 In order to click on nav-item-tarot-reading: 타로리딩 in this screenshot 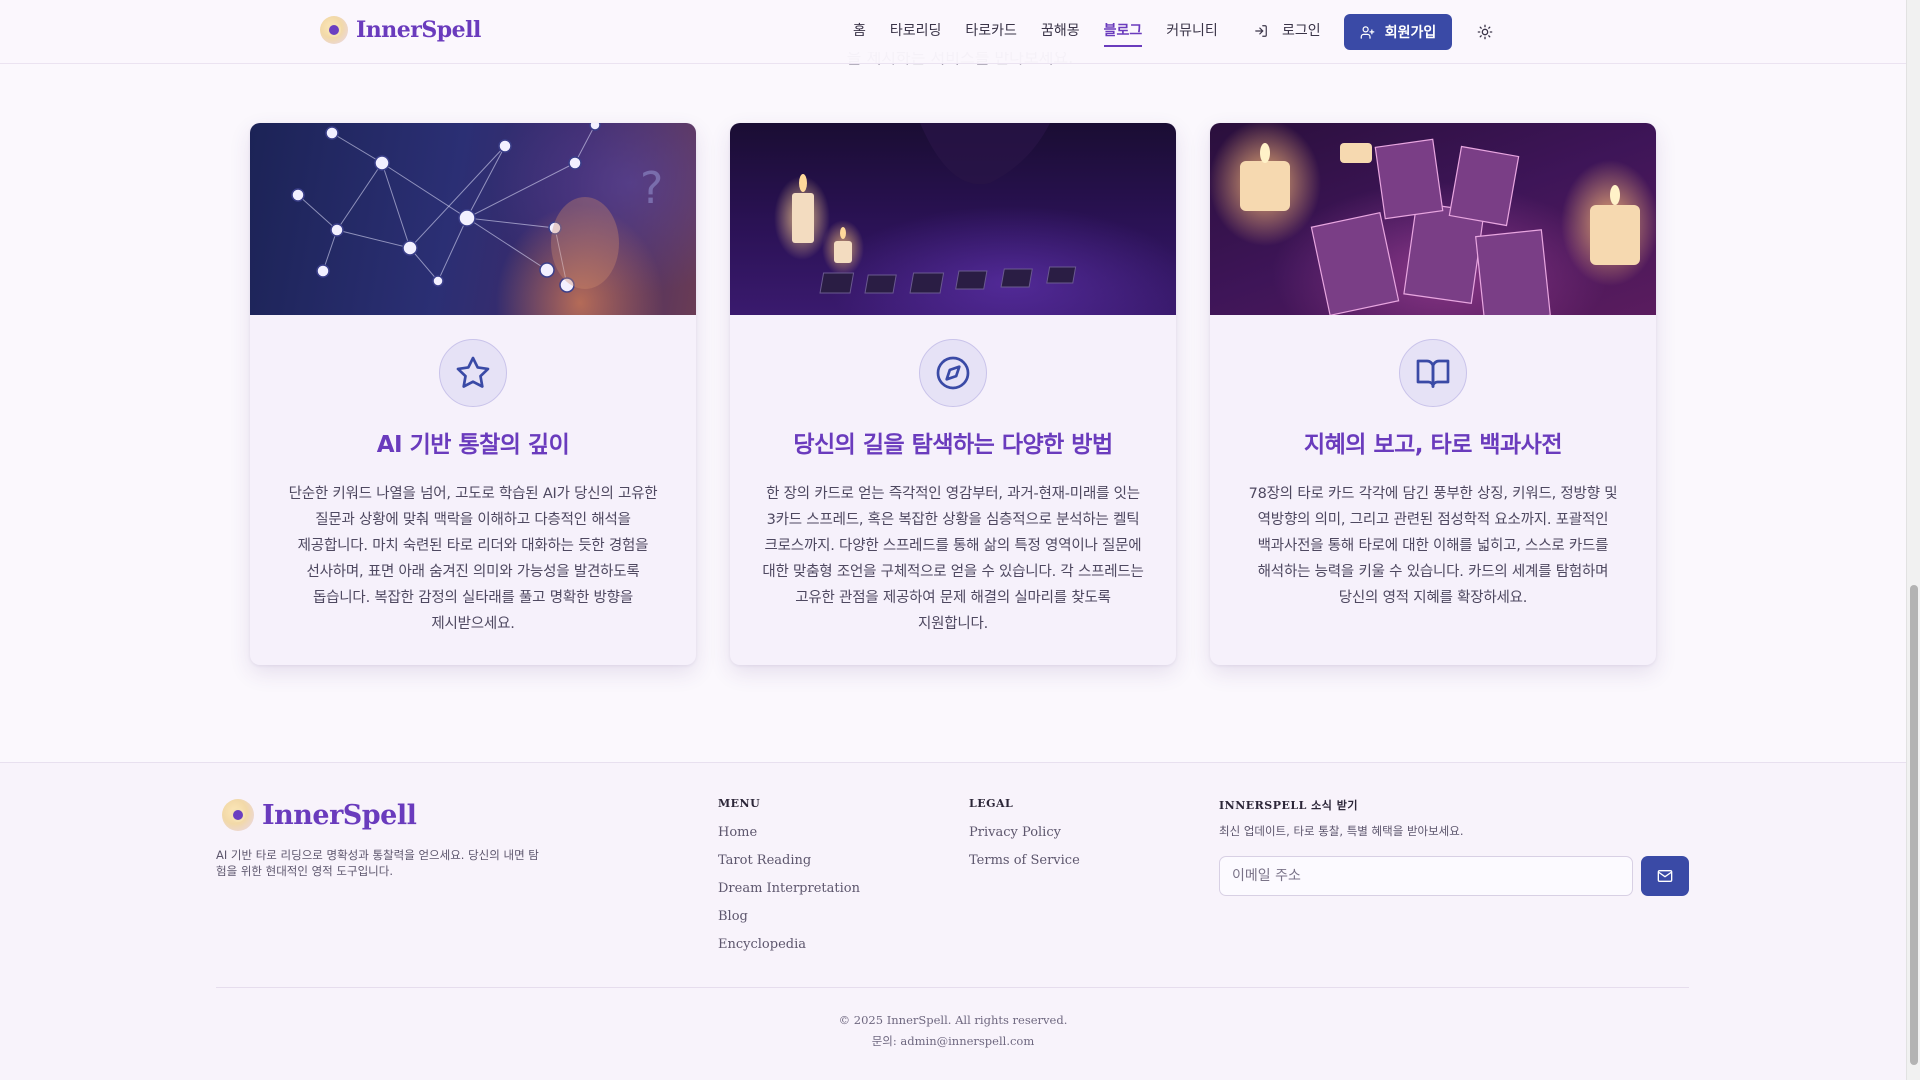, I will do `click(916, 31)`.